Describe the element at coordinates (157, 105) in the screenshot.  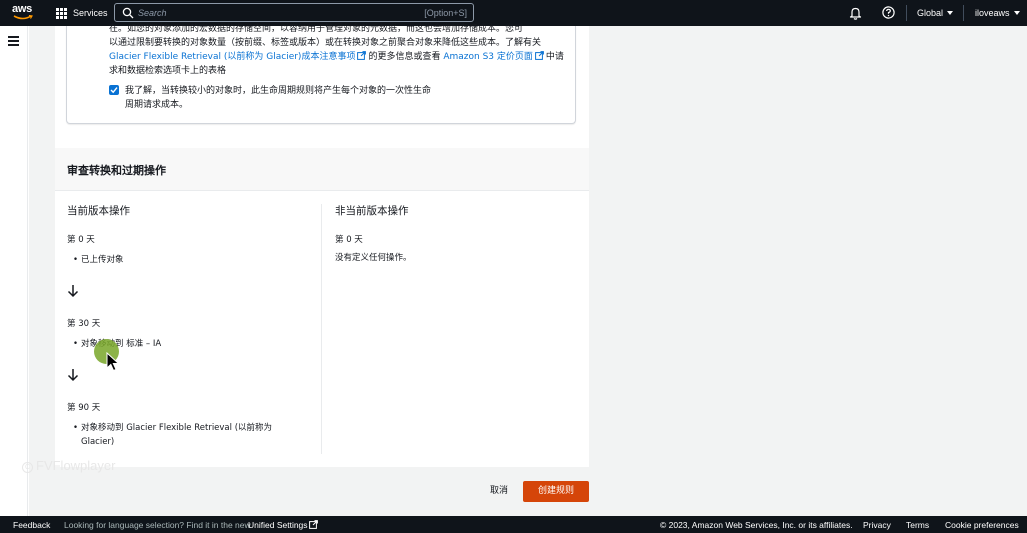
I see `acknowledge-line-2: 周期请求成本。` at that location.